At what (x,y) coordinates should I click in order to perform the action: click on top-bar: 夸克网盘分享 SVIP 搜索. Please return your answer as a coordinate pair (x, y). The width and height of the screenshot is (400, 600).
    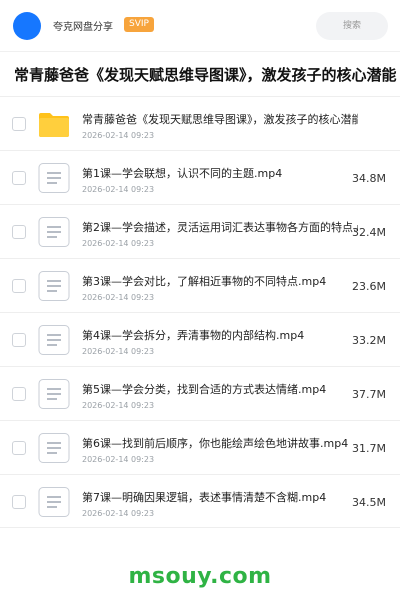
    Looking at the image, I should click on (200, 26).